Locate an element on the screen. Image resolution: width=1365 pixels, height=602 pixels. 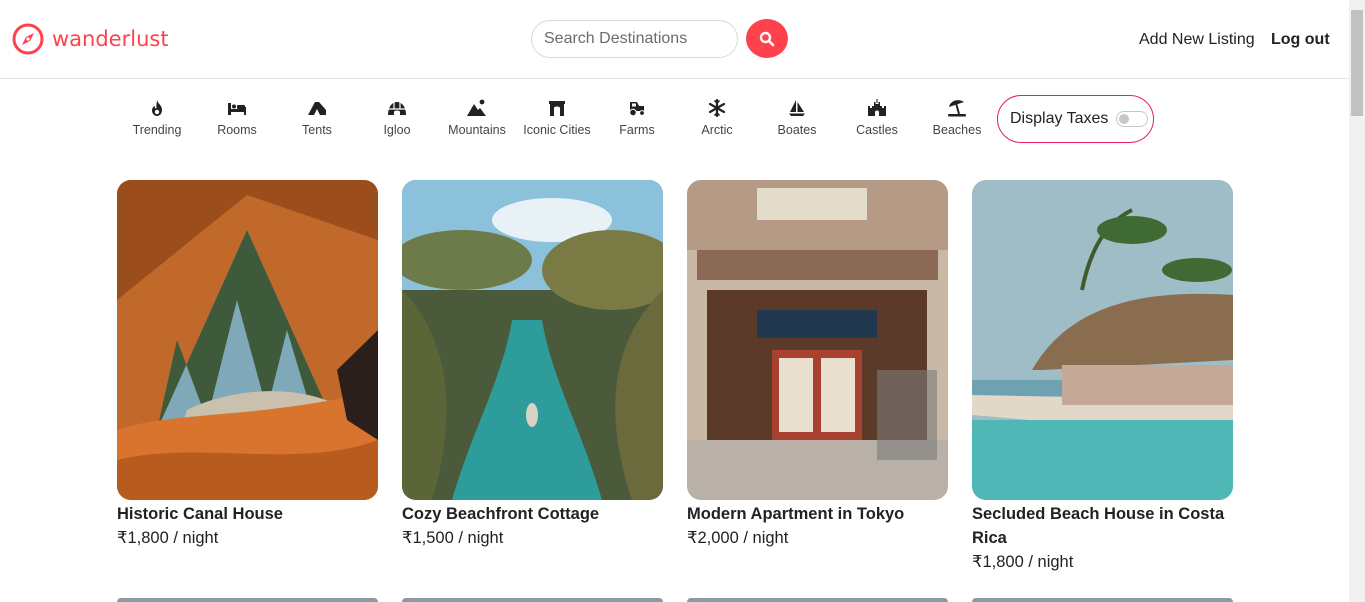
listing-title: Historic Canal House is located at coordinates (247, 514).